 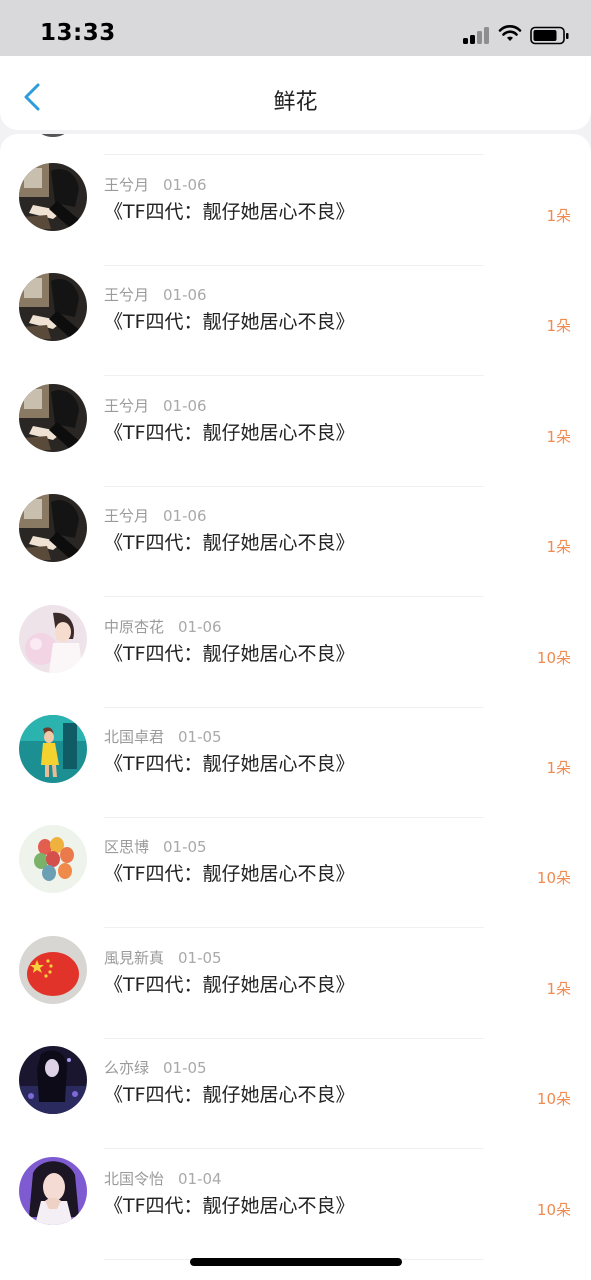 What do you see at coordinates (200, 1178) in the screenshot?
I see `gift-date: 01-04` at bounding box center [200, 1178].